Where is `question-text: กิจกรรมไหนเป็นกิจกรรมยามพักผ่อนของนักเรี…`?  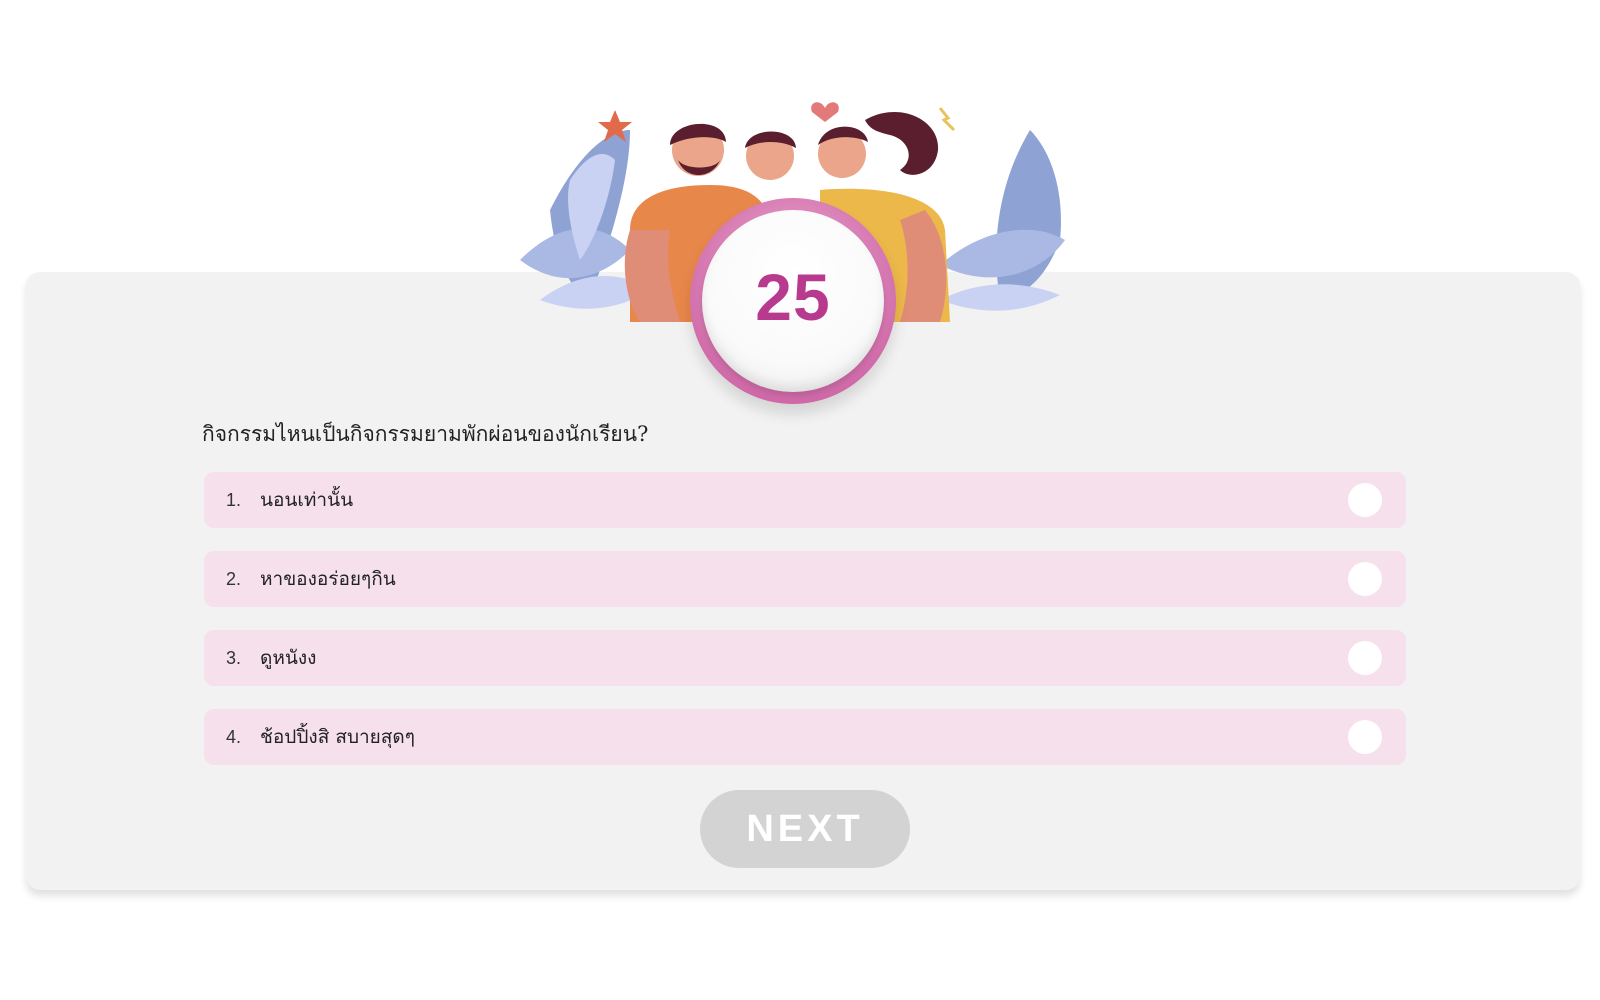
question-text: กิจกรรมไหนเป็นกิจกรรมยามพักผ่อนของนักเรี… is located at coordinates (425, 434).